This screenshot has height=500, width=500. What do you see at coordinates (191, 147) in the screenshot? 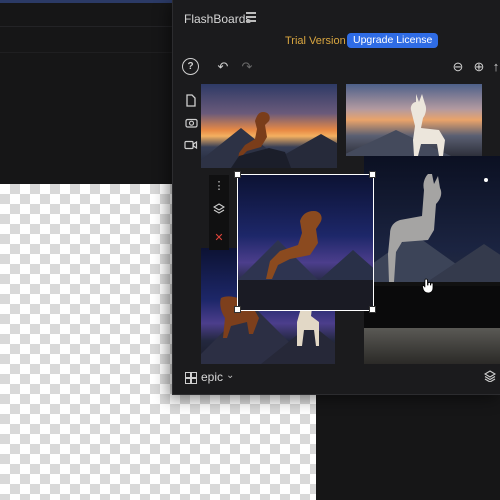
I see `video-icon` at bounding box center [191, 147].